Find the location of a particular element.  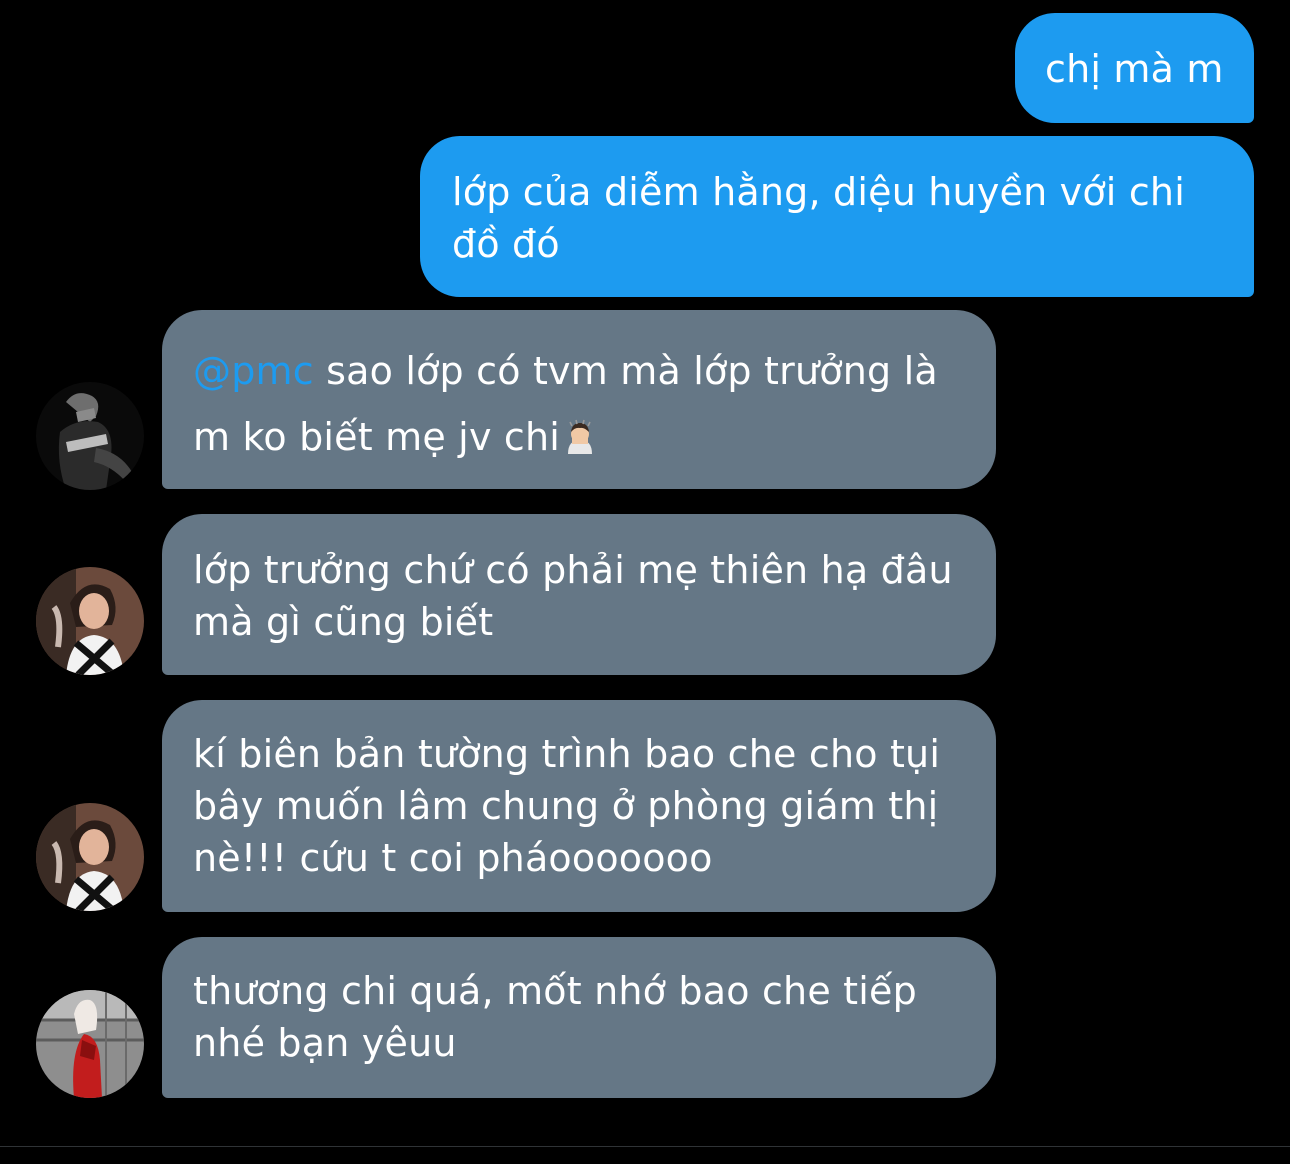

message-bubble-outgoing: chị mà m is located at coordinates (1134, 68).